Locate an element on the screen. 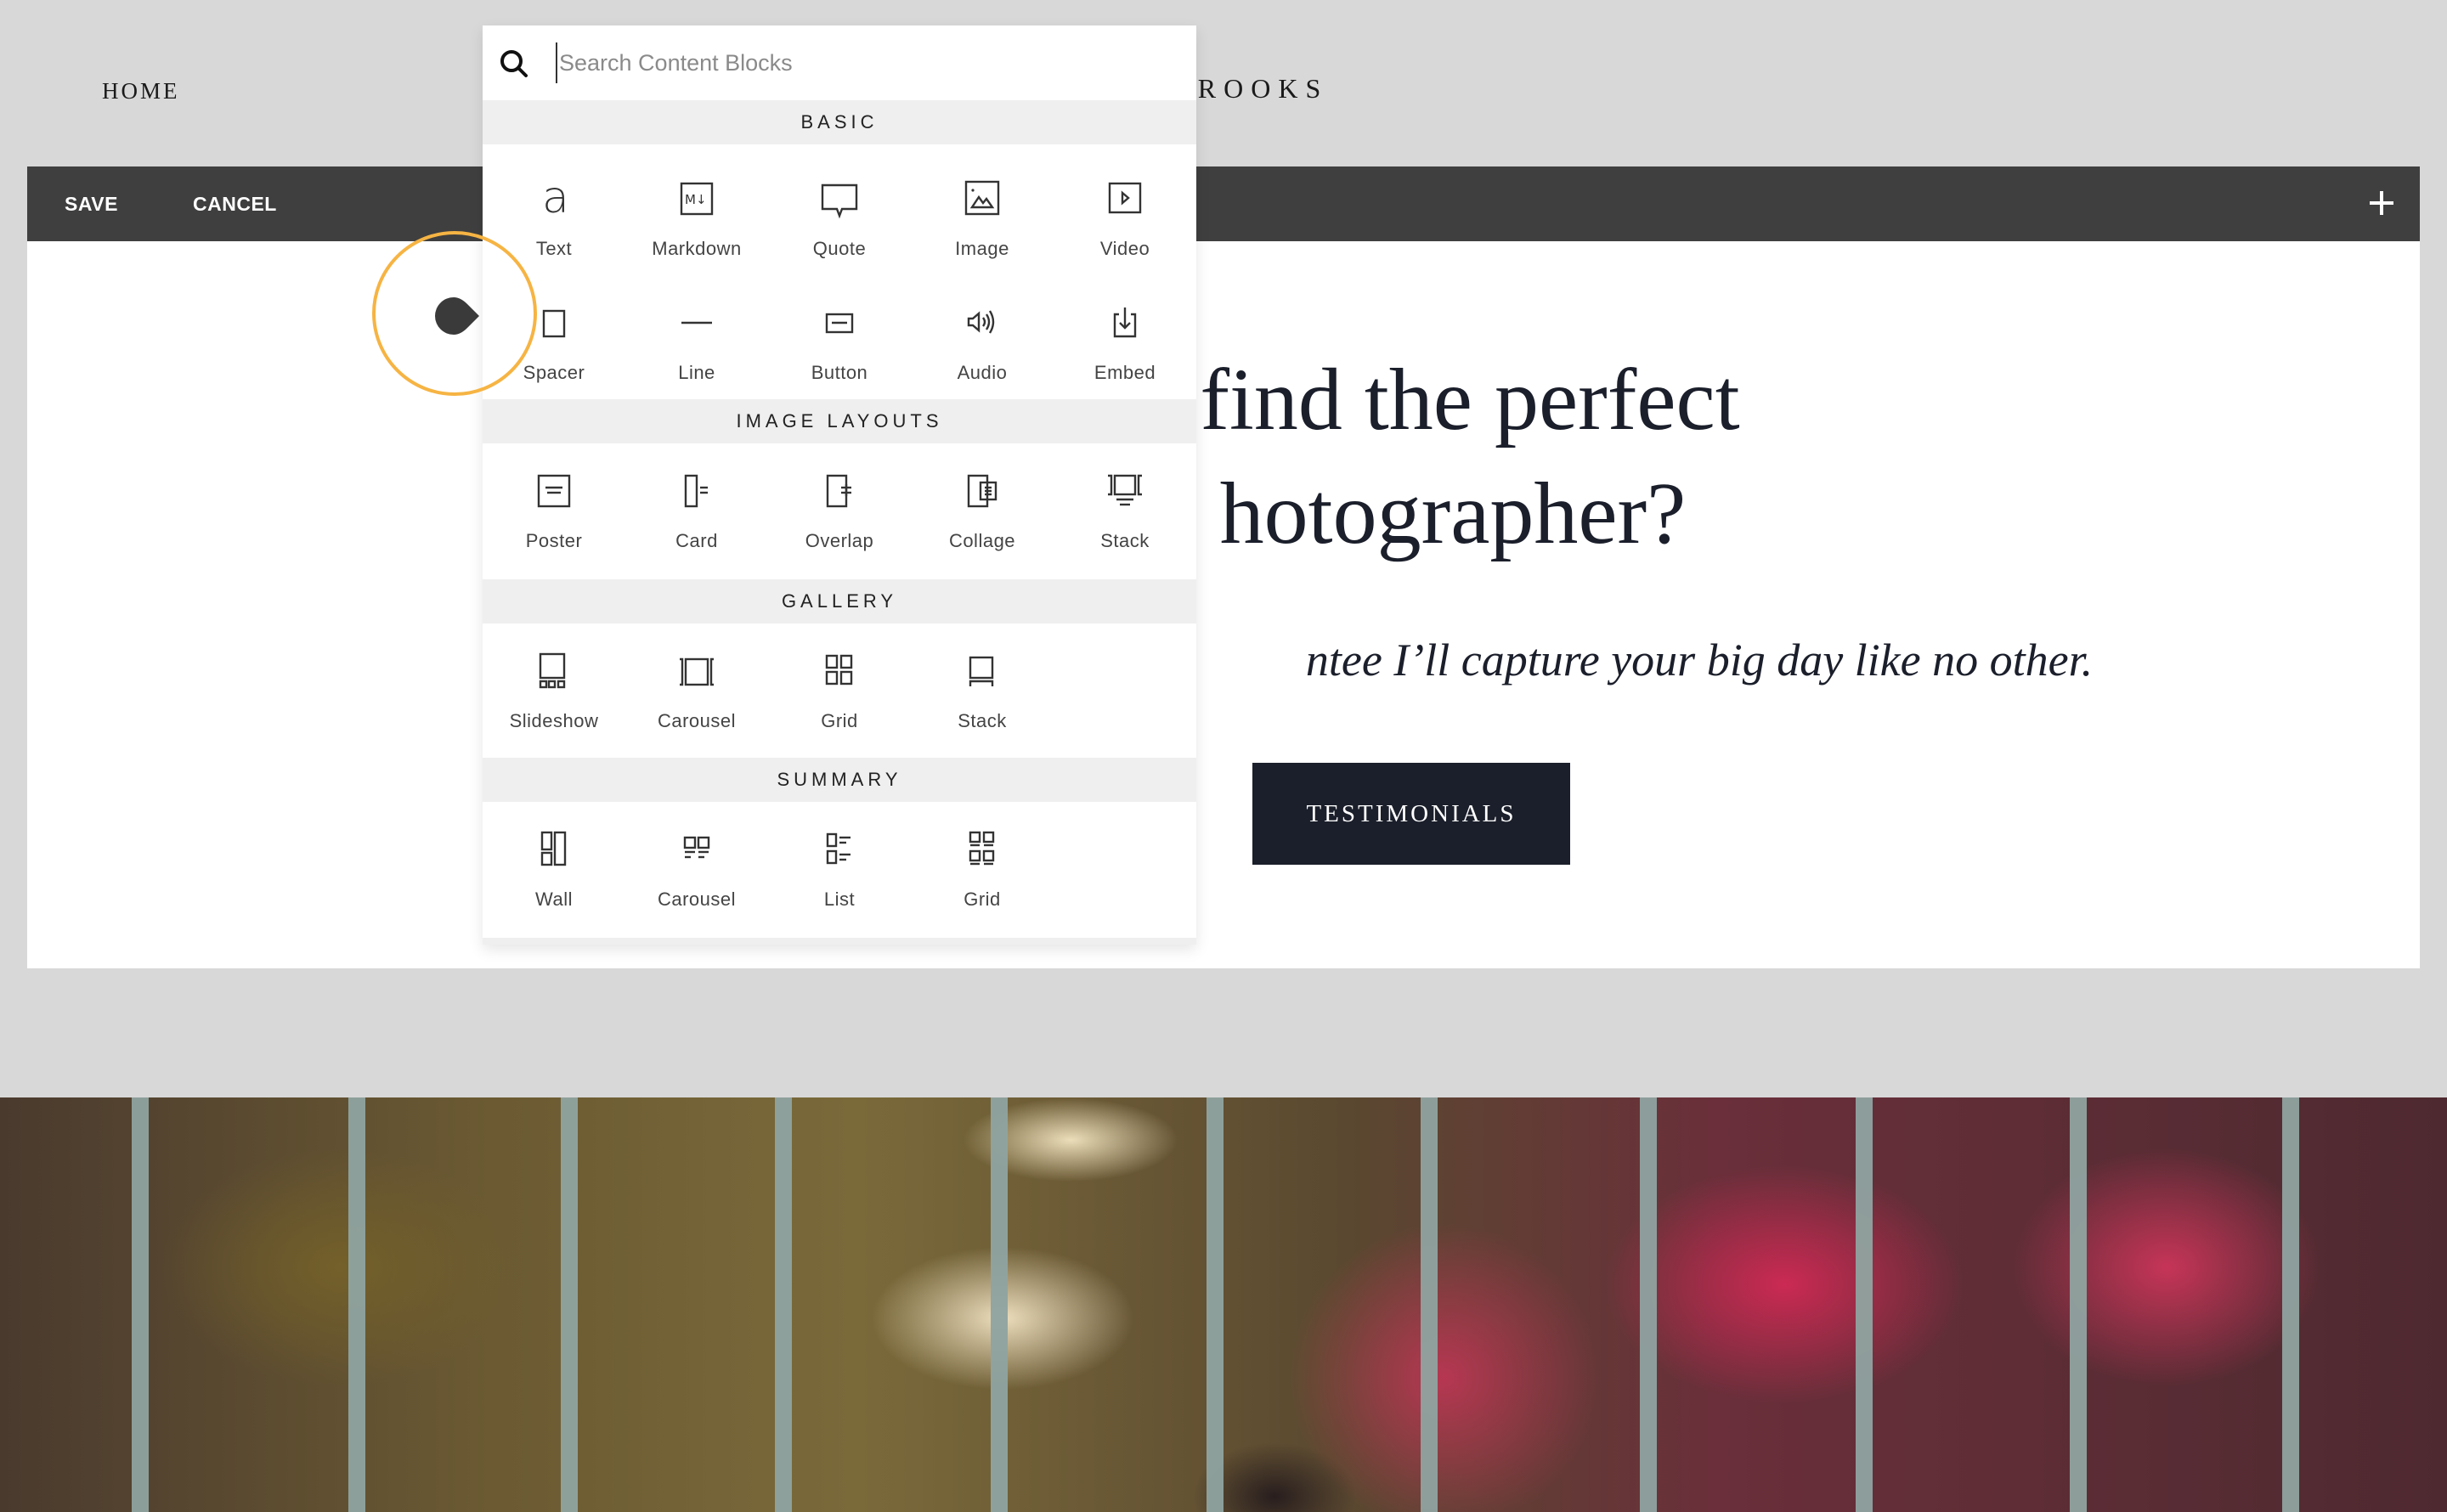  block-label: Audio is located at coordinates (982, 372).